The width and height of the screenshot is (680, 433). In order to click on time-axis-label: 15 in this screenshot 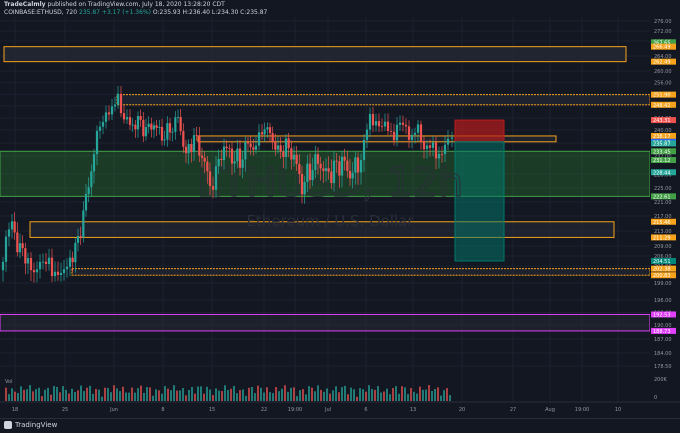, I will do `click(212, 410)`.